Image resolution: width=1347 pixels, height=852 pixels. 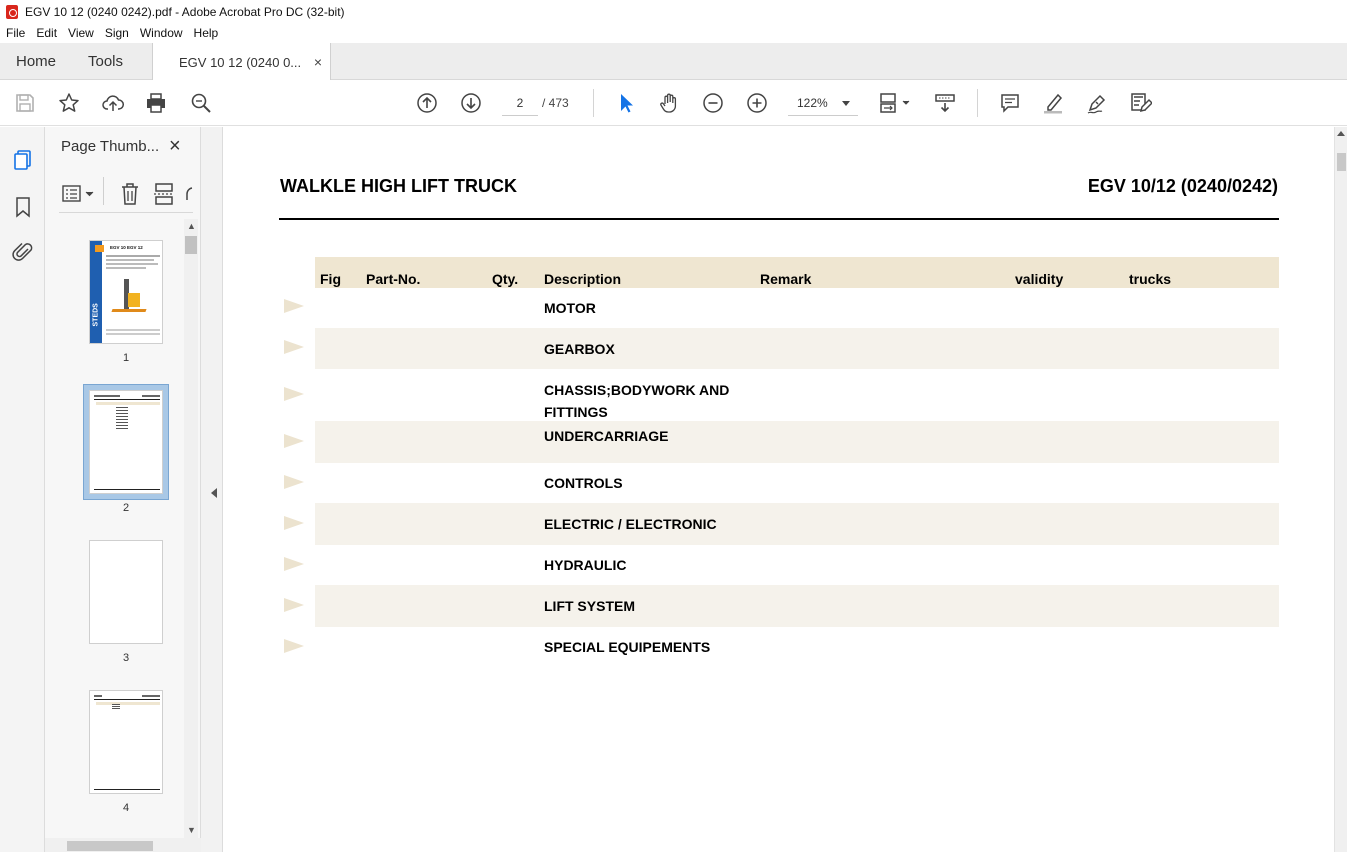 What do you see at coordinates (606, 436) in the screenshot?
I see `section-undercarriage: UNDERCARRIAGE` at bounding box center [606, 436].